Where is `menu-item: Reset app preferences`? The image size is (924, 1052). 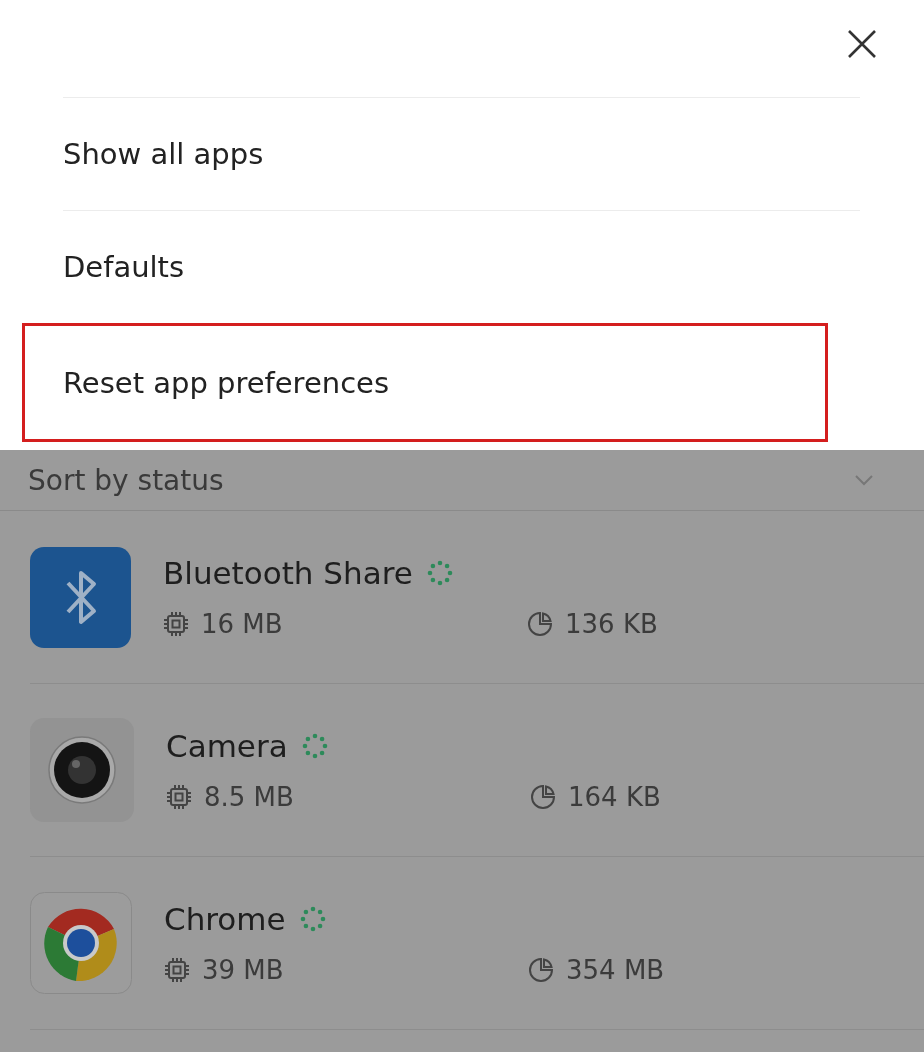 menu-item: Reset app preferences is located at coordinates (425, 382).